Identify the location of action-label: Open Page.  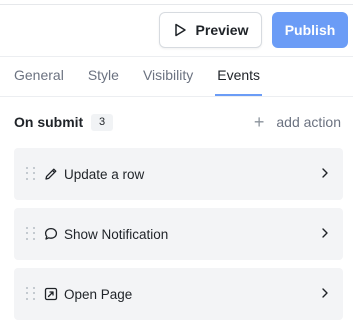
(98, 294).